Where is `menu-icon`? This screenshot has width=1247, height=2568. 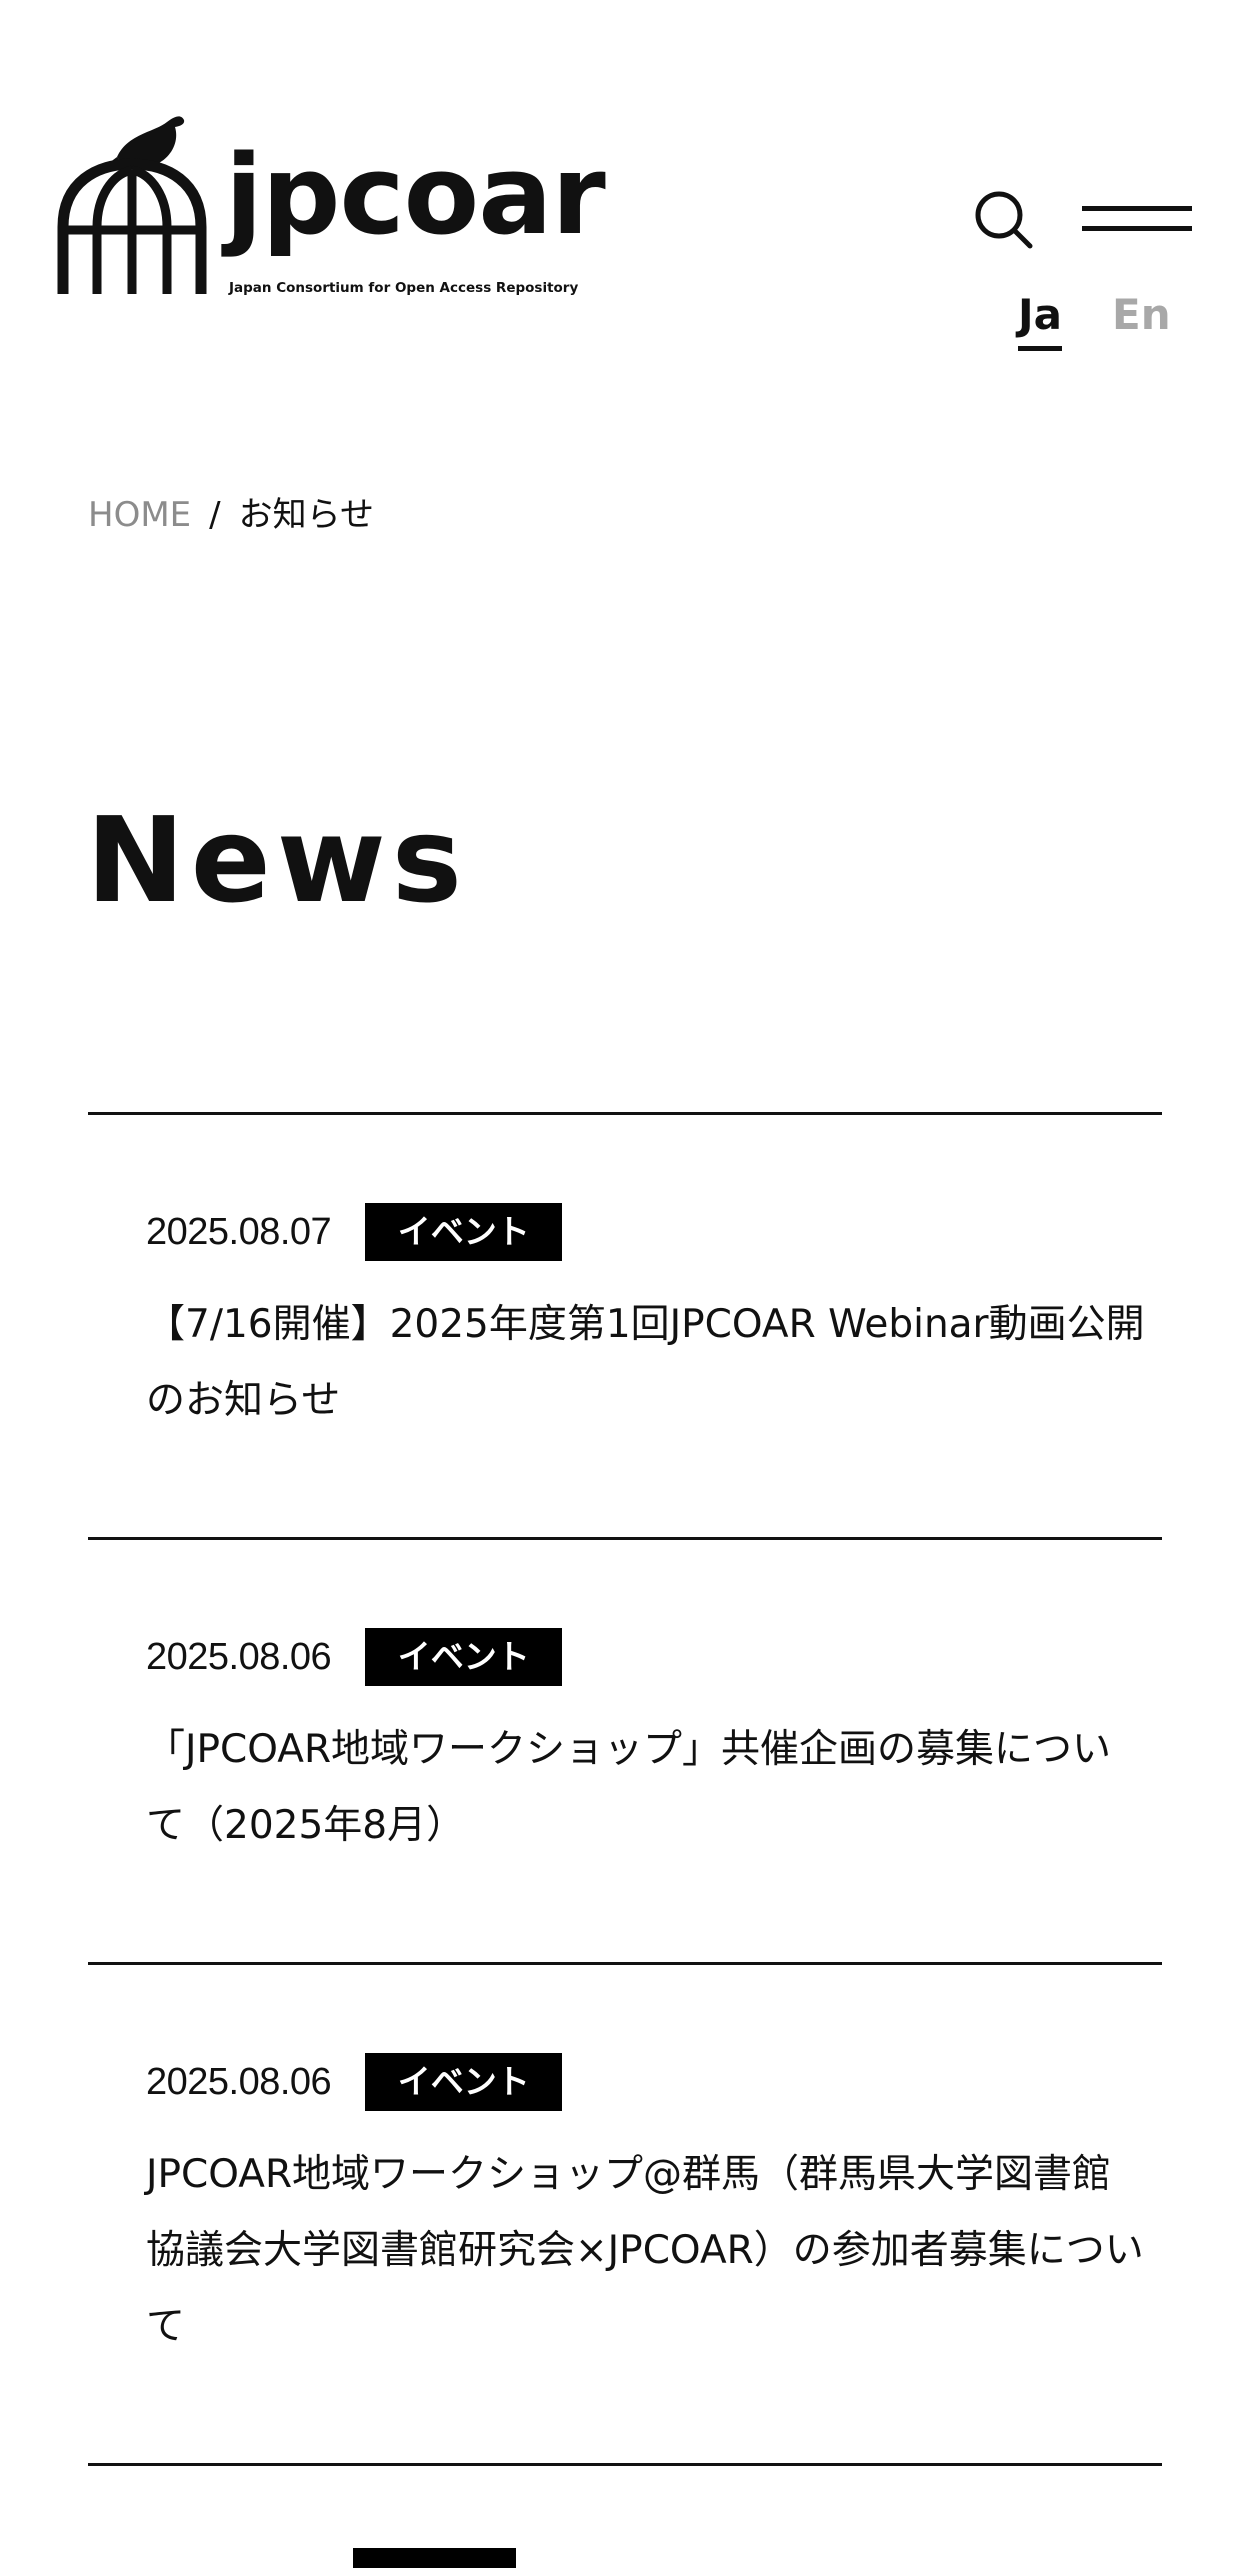 menu-icon is located at coordinates (1137, 208).